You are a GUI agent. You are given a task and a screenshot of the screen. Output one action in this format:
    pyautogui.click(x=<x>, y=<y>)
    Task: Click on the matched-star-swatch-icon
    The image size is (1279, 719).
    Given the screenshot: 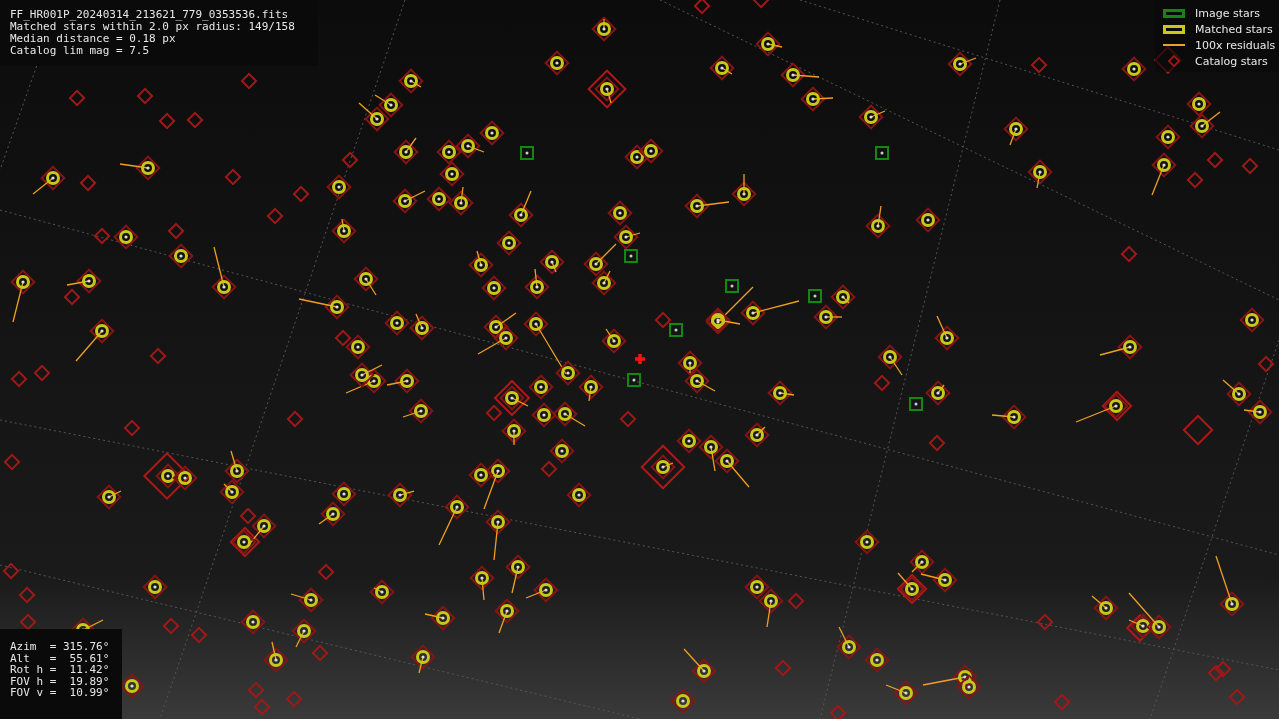 What is the action you would take?
    pyautogui.click(x=1174, y=29)
    